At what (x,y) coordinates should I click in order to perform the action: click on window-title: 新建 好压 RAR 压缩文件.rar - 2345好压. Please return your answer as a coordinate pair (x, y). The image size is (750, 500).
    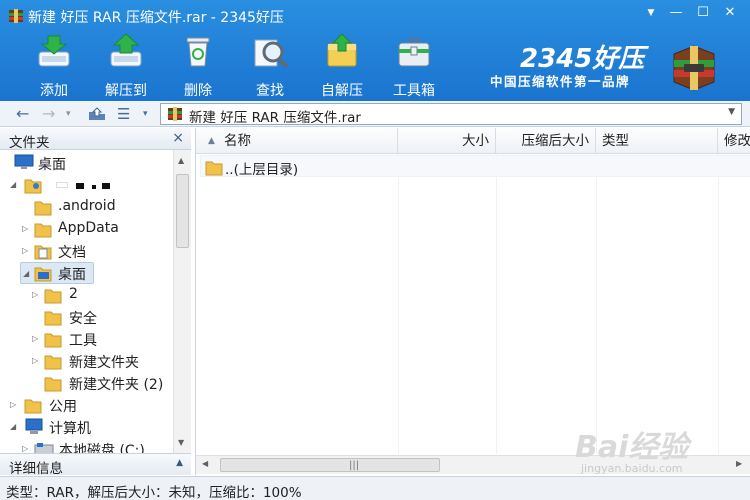
    Looking at the image, I should click on (156, 18).